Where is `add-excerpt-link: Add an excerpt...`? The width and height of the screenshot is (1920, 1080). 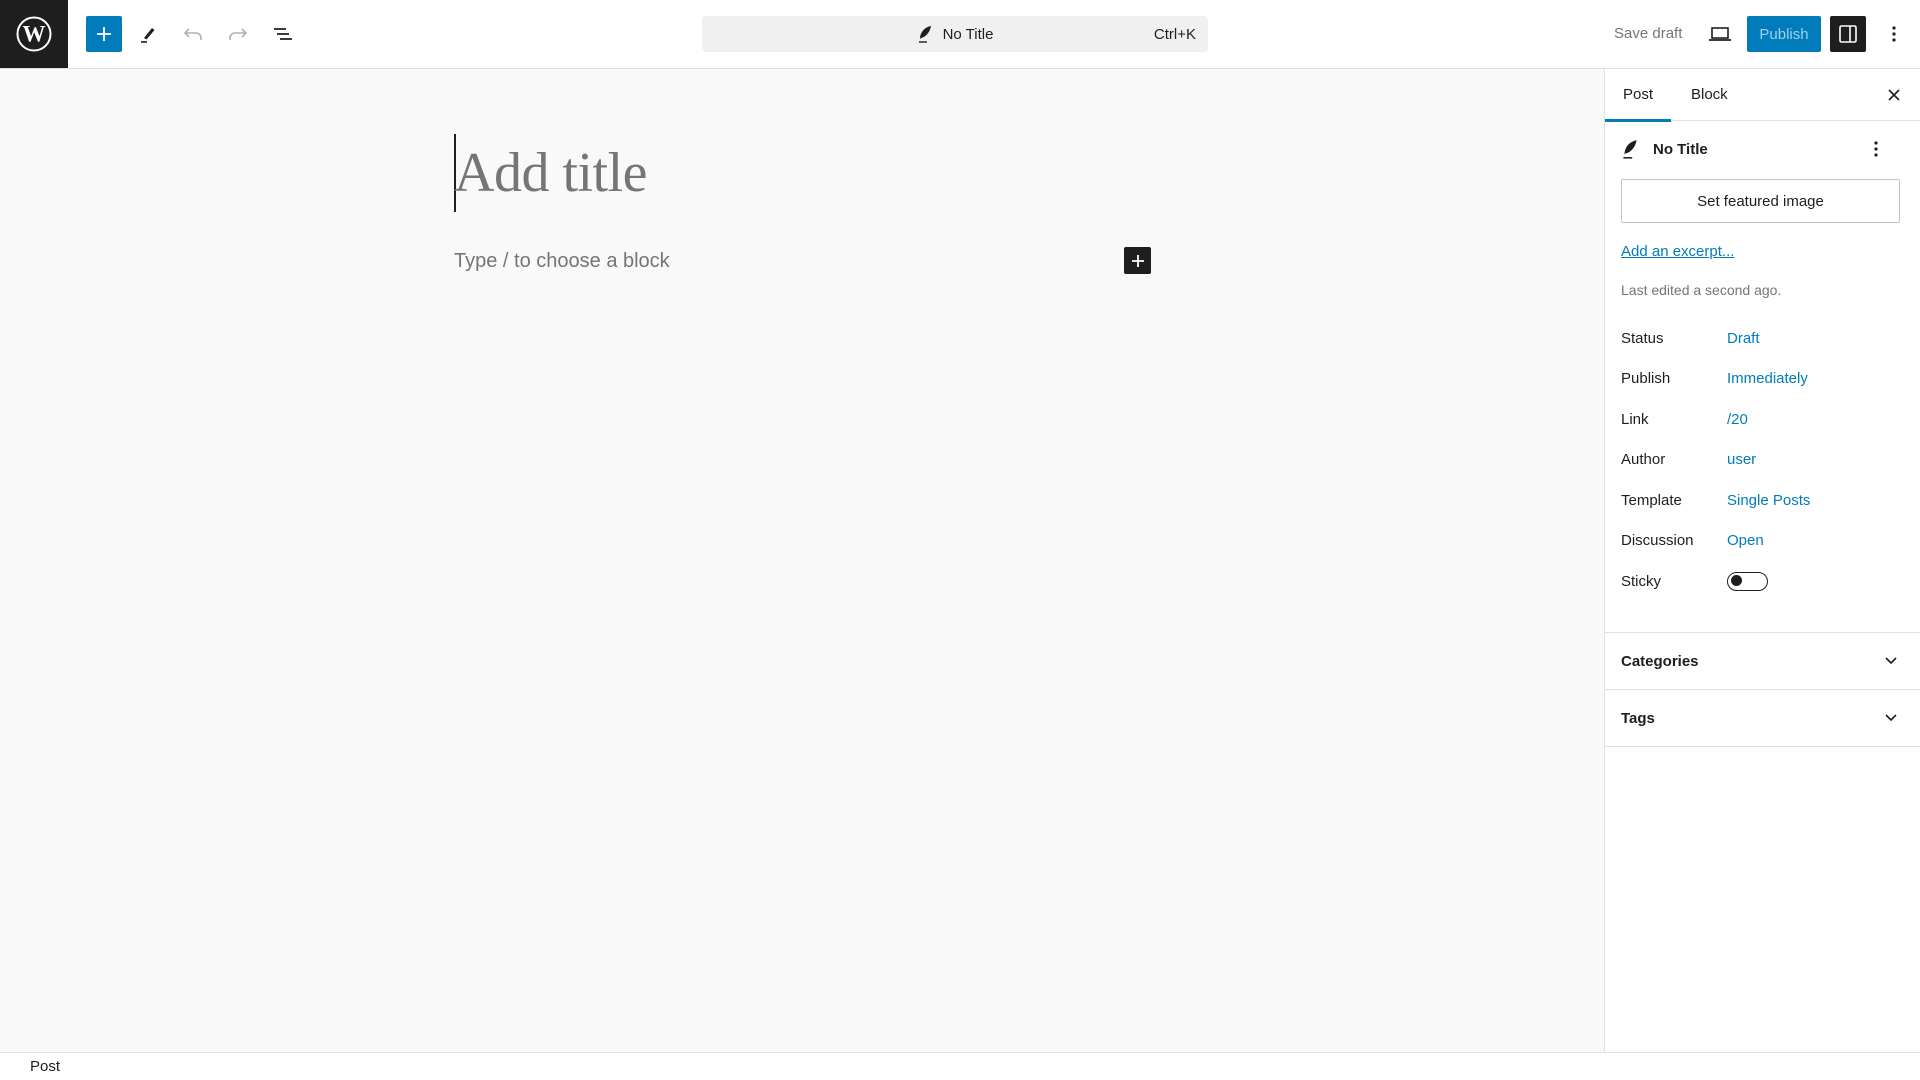 add-excerpt-link: Add an excerpt... is located at coordinates (1677, 251).